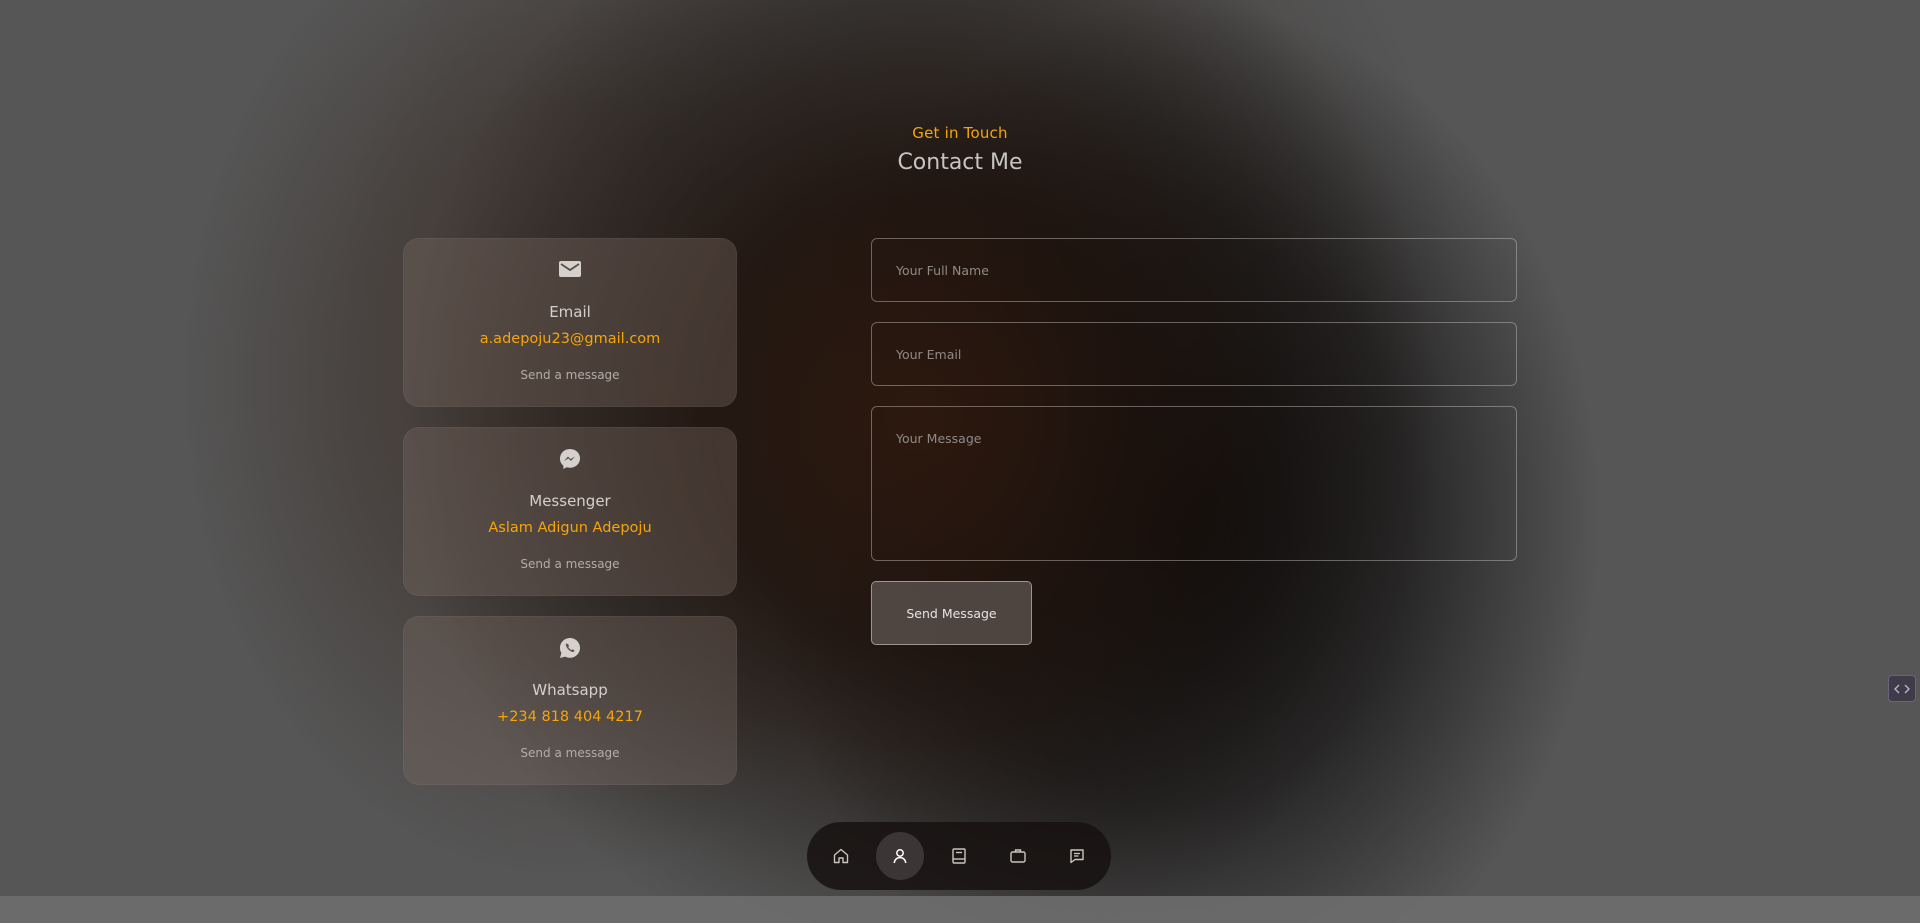  What do you see at coordinates (570, 648) in the screenshot?
I see `whatsapp-icon` at bounding box center [570, 648].